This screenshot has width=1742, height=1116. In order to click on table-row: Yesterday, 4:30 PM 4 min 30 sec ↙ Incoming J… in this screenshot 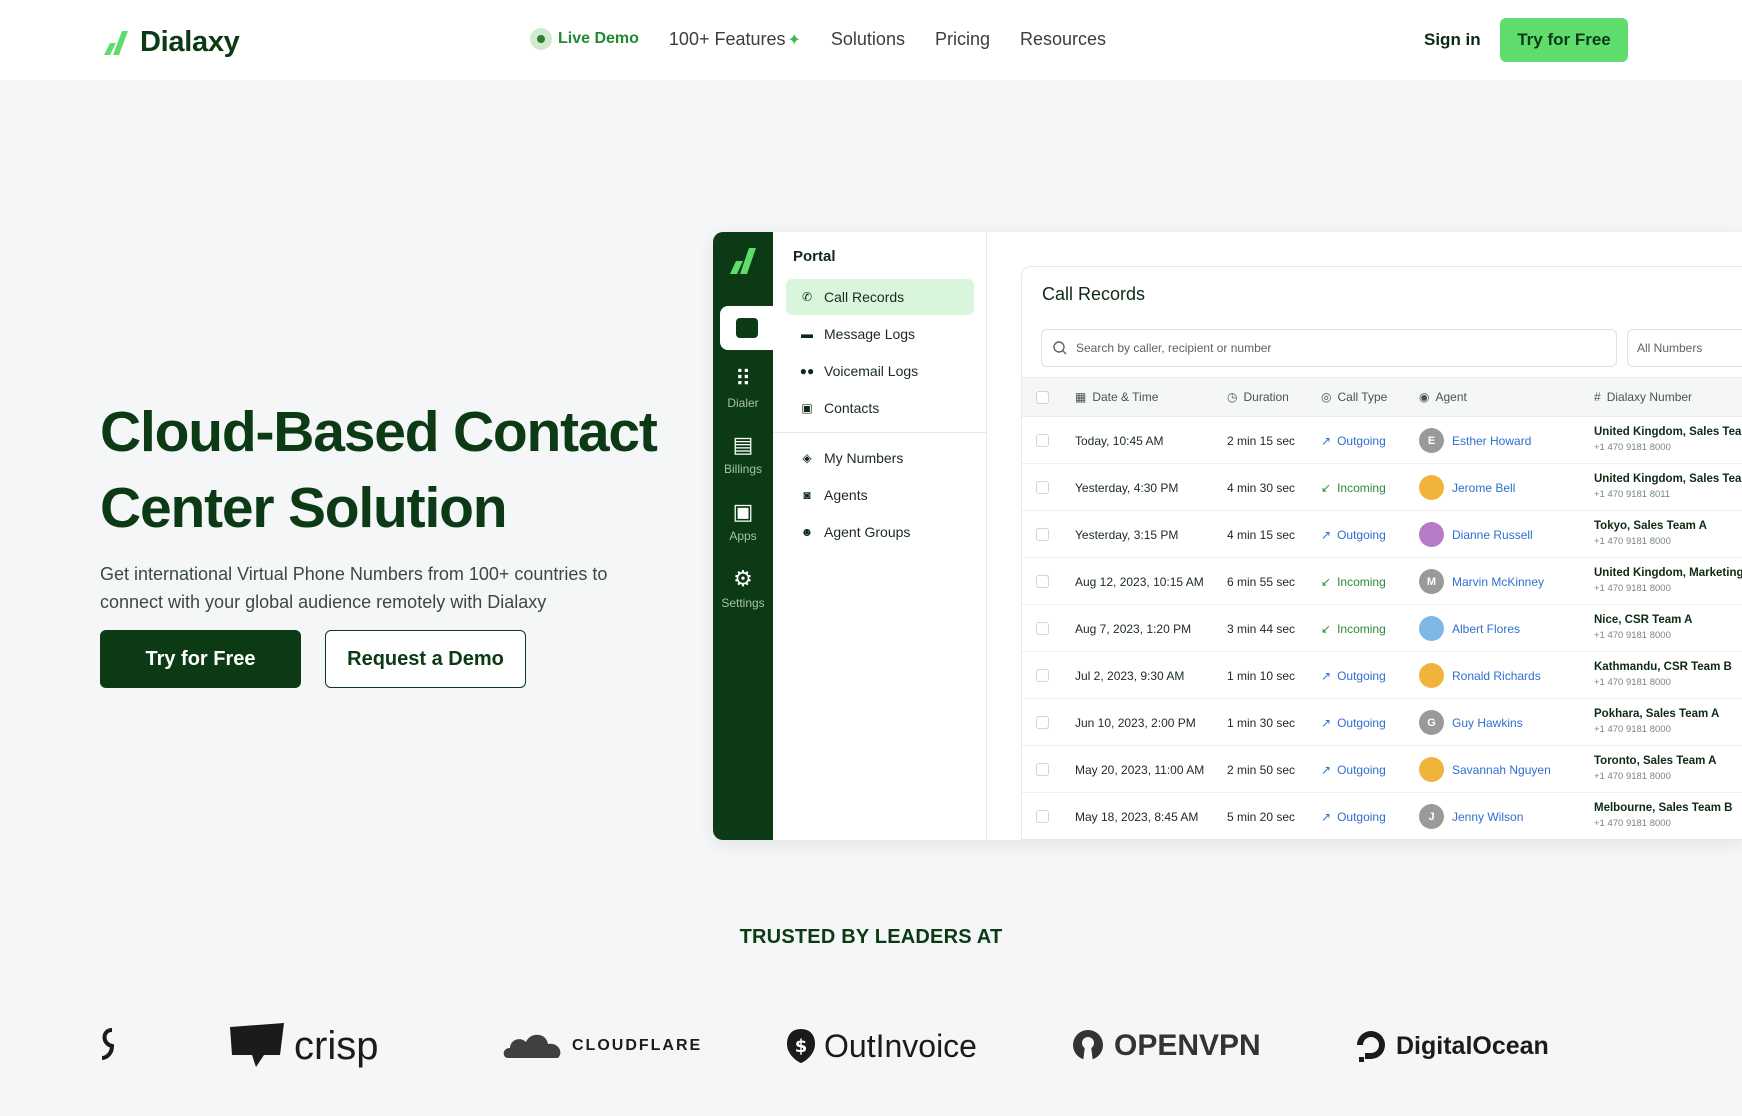, I will do `click(1382, 487)`.